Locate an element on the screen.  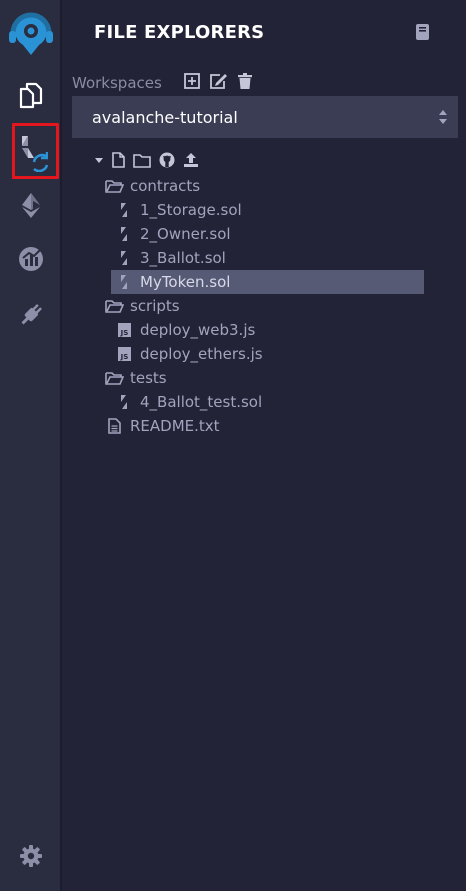
workspace-select: avalanche-tutorial is located at coordinates (265, 117).